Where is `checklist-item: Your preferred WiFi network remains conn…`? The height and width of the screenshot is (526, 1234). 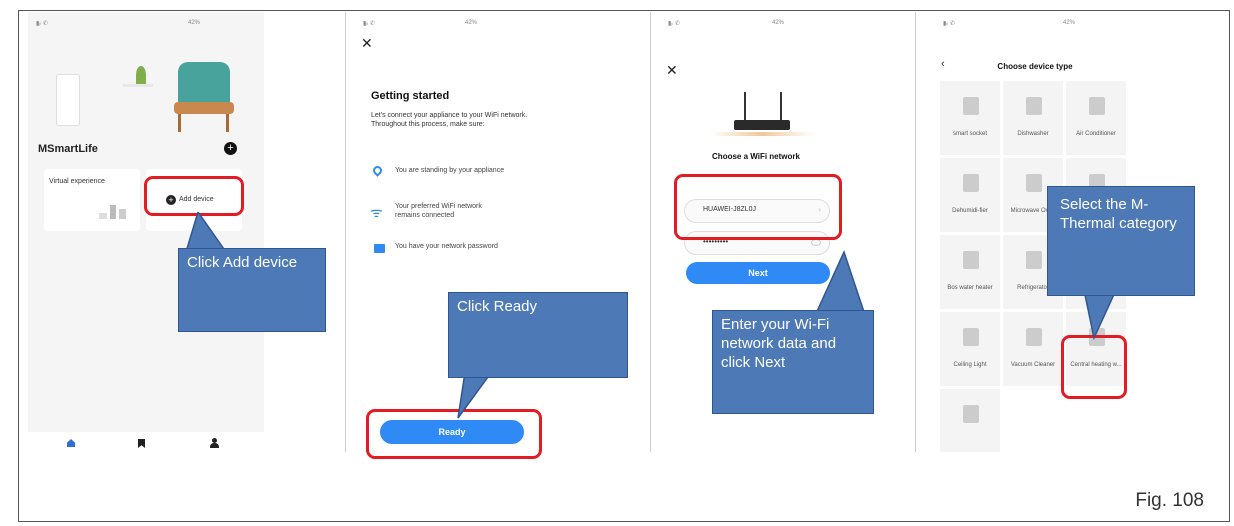 checklist-item: Your preferred WiFi network remains conn… is located at coordinates (438, 211).